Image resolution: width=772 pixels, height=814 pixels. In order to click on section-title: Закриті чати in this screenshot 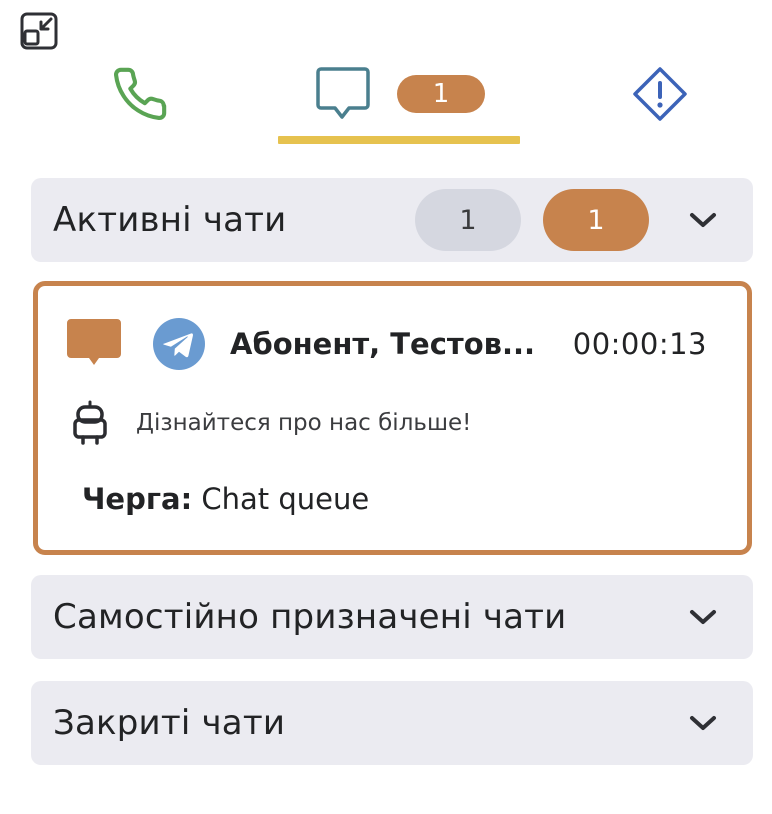, I will do `click(169, 723)`.